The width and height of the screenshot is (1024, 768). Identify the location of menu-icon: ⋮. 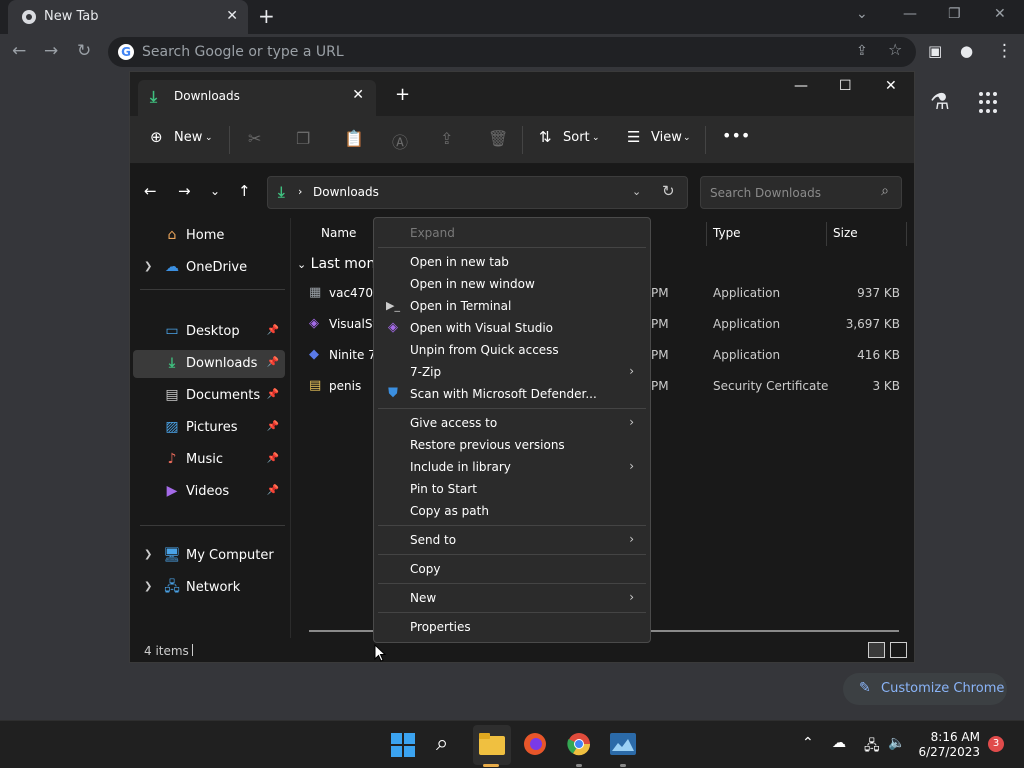
(1004, 51).